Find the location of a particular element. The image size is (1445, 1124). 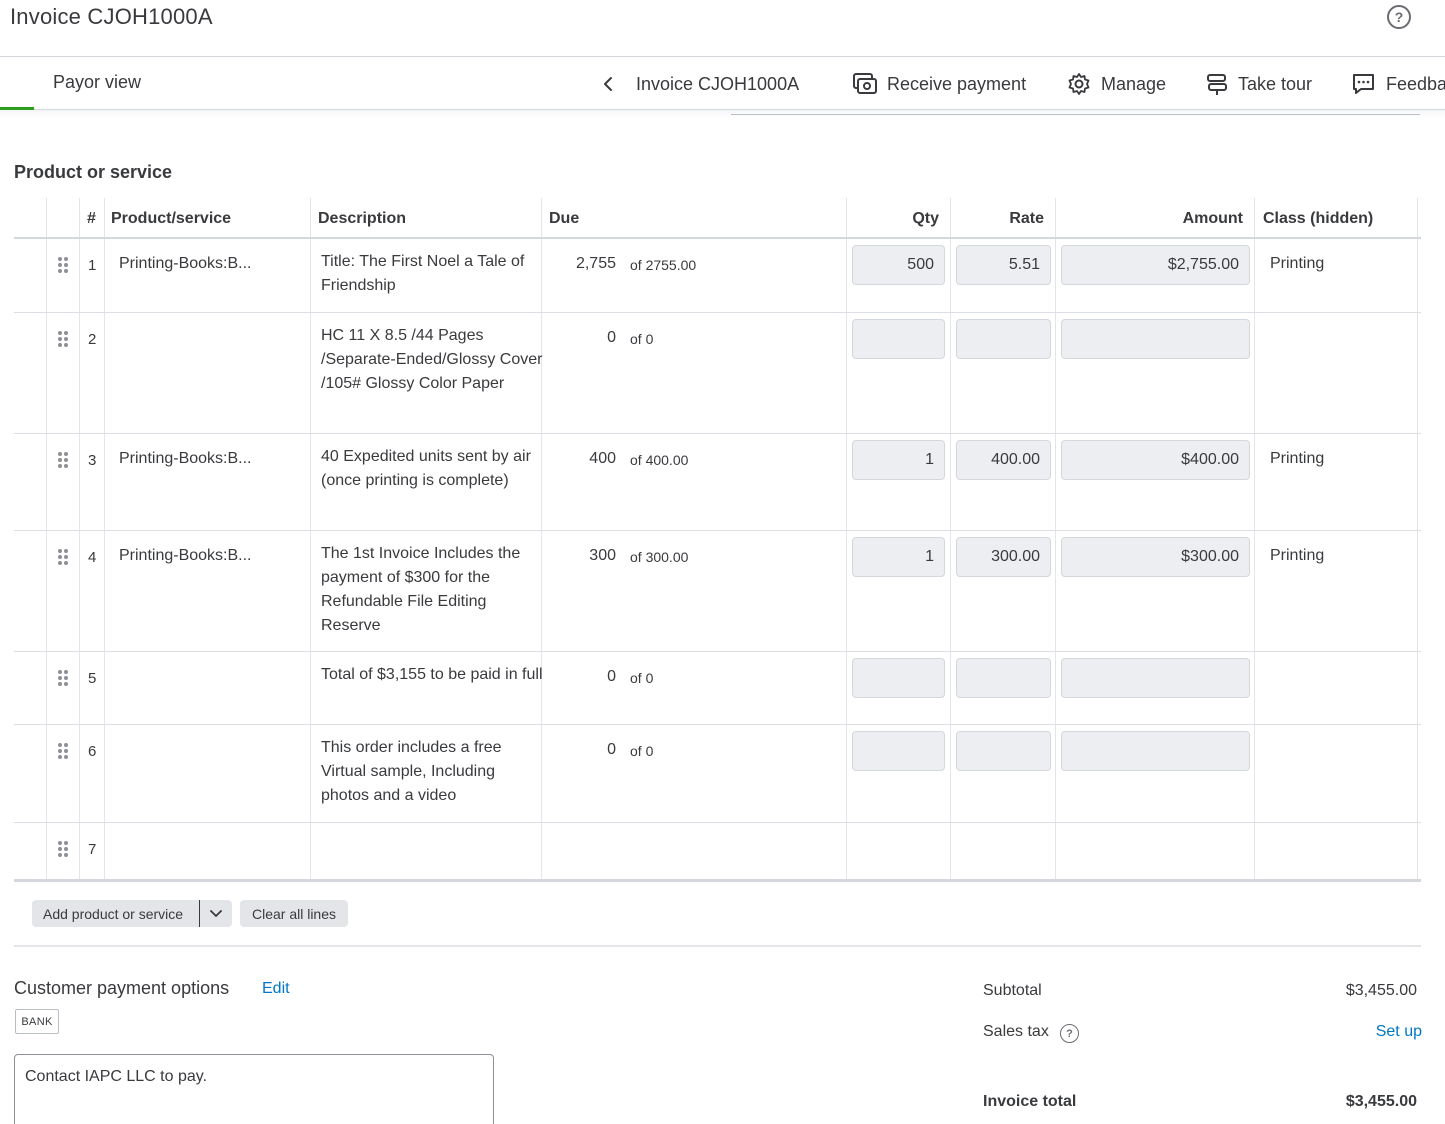

subtotal-value: $3,455.00 is located at coordinates (1381, 990).